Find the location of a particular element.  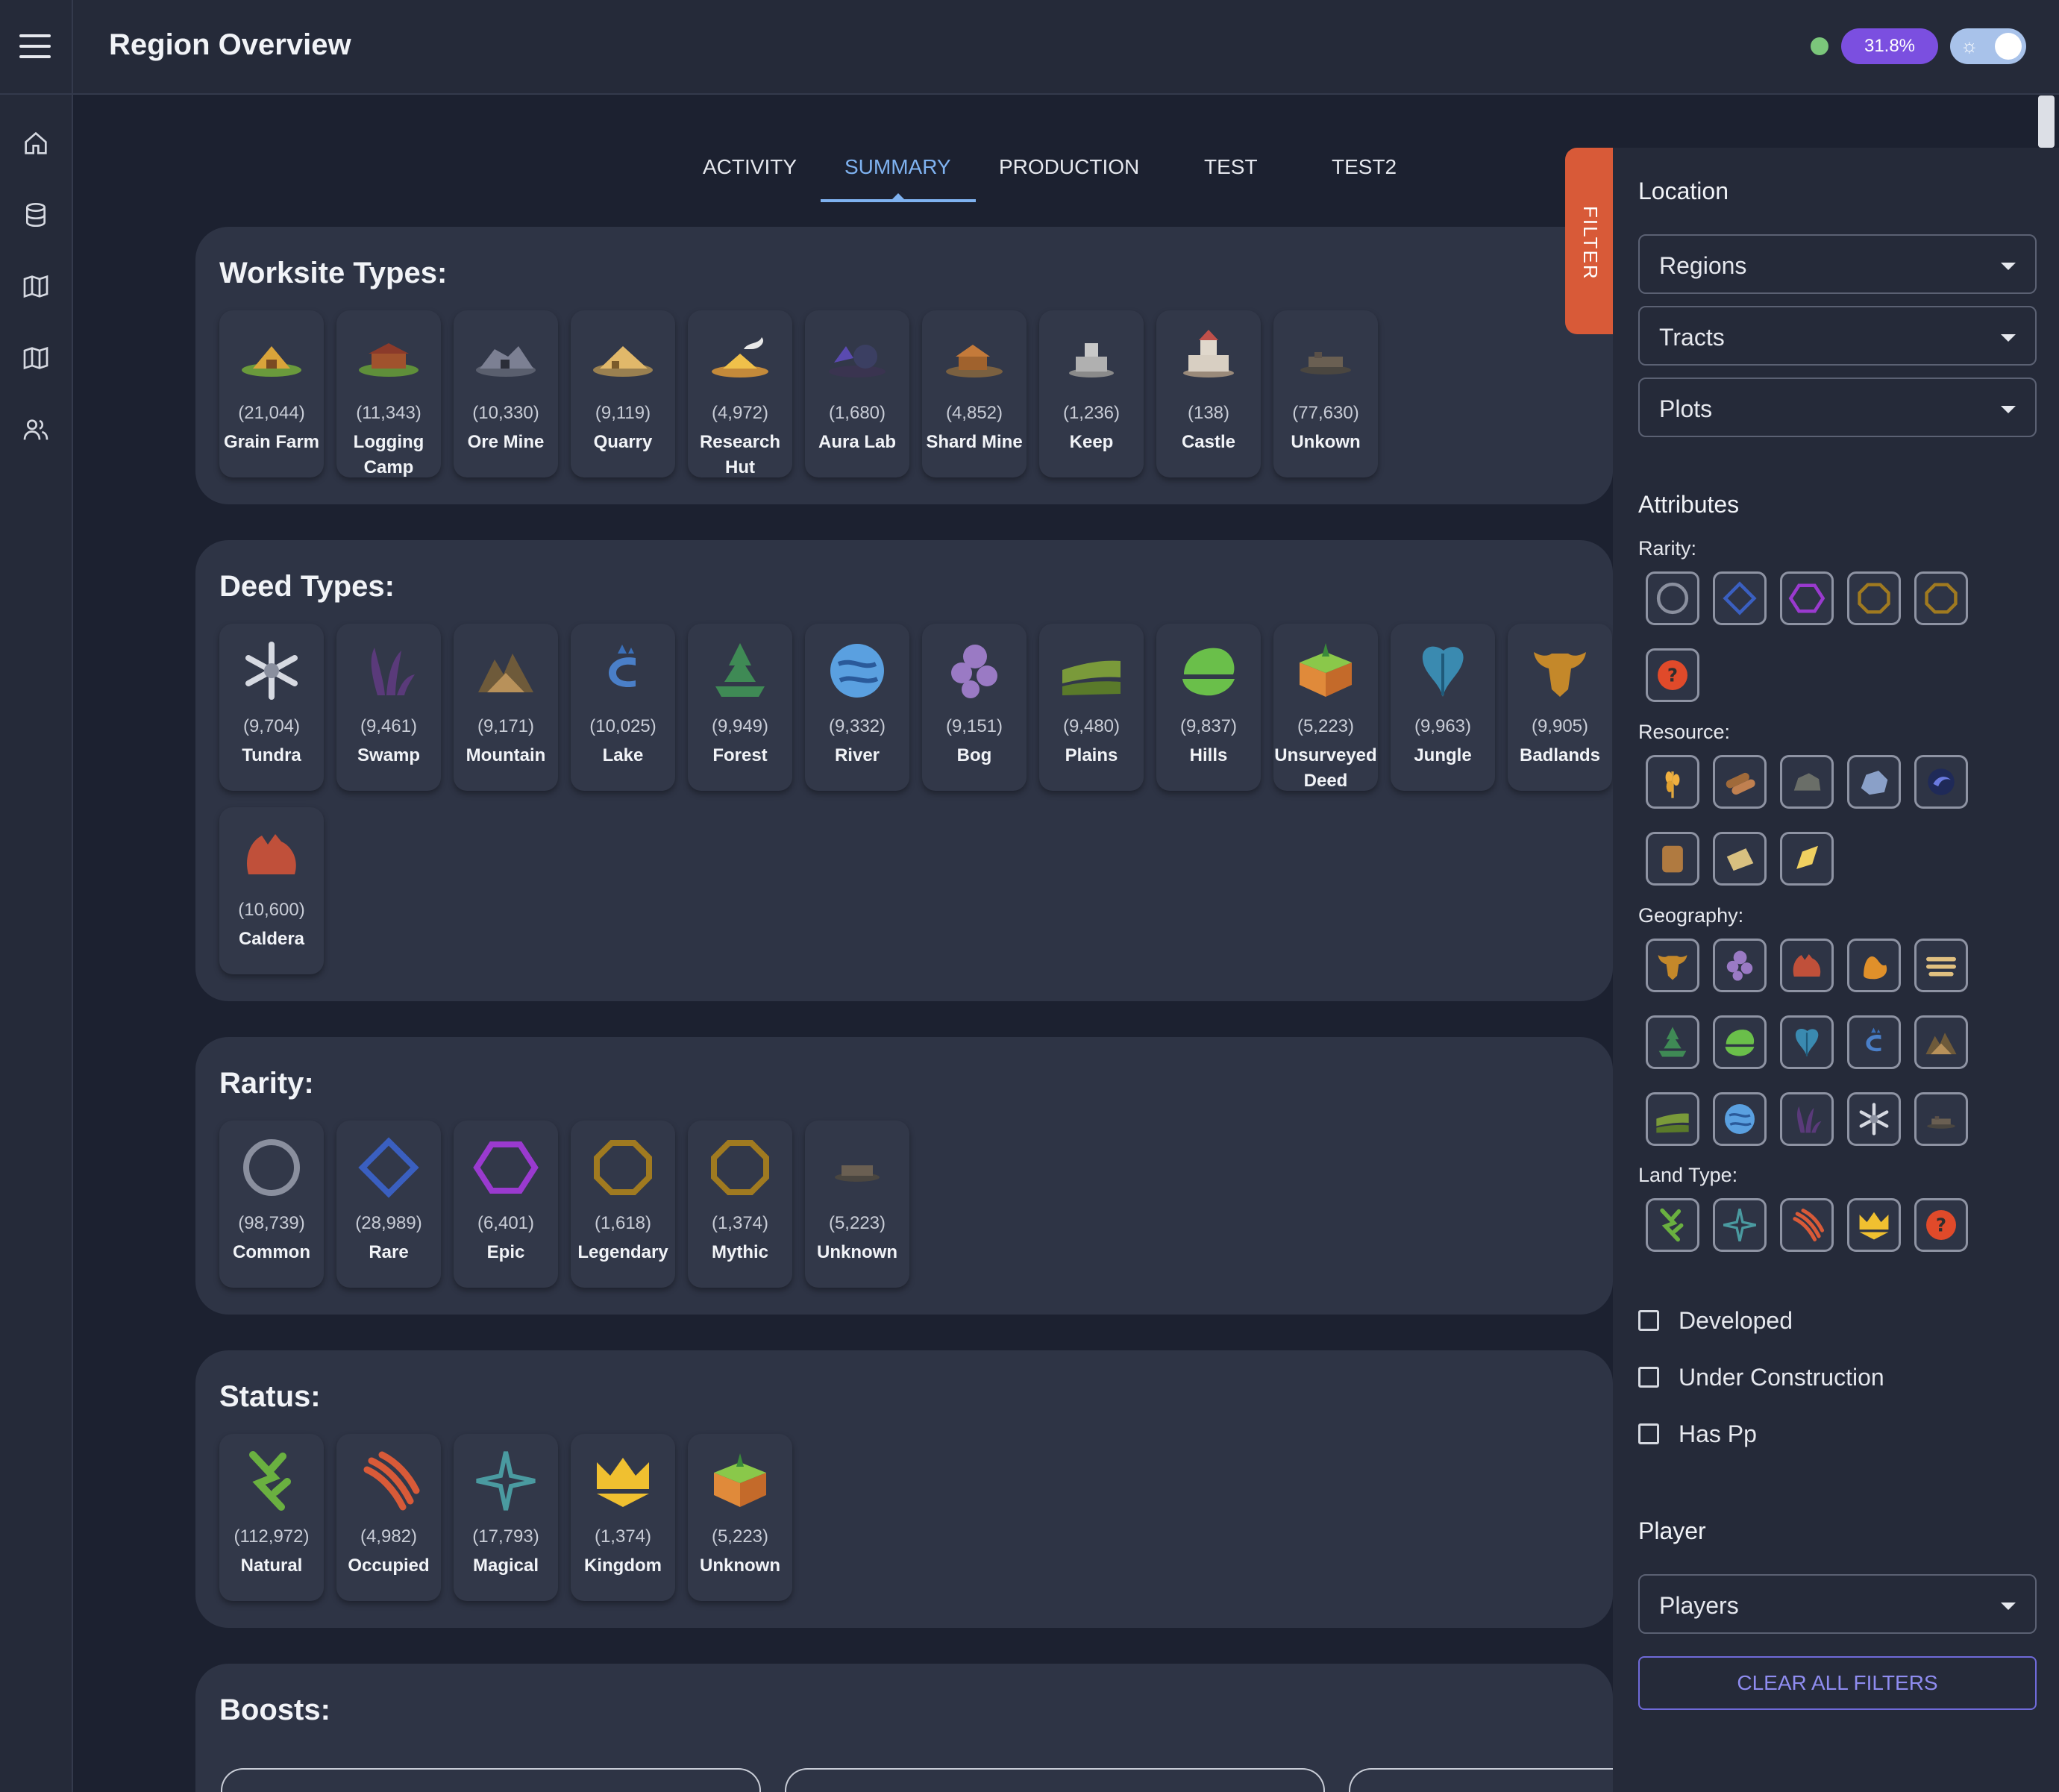

filter-chip-epic-hexagon-icon is located at coordinates (1807, 598).